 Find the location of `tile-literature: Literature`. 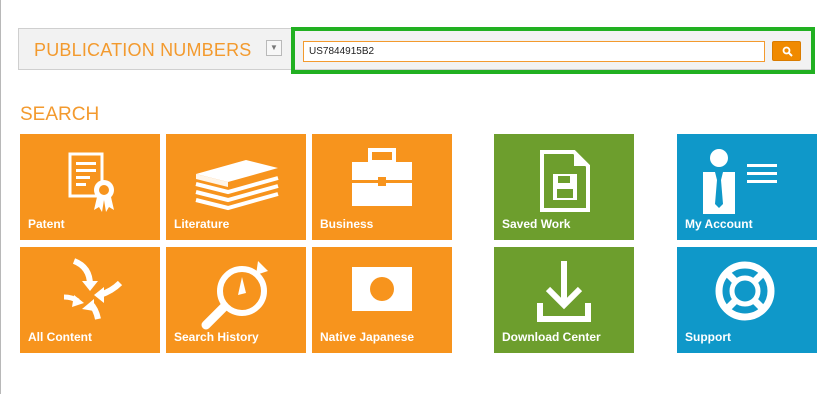

tile-literature: Literature is located at coordinates (236, 187).